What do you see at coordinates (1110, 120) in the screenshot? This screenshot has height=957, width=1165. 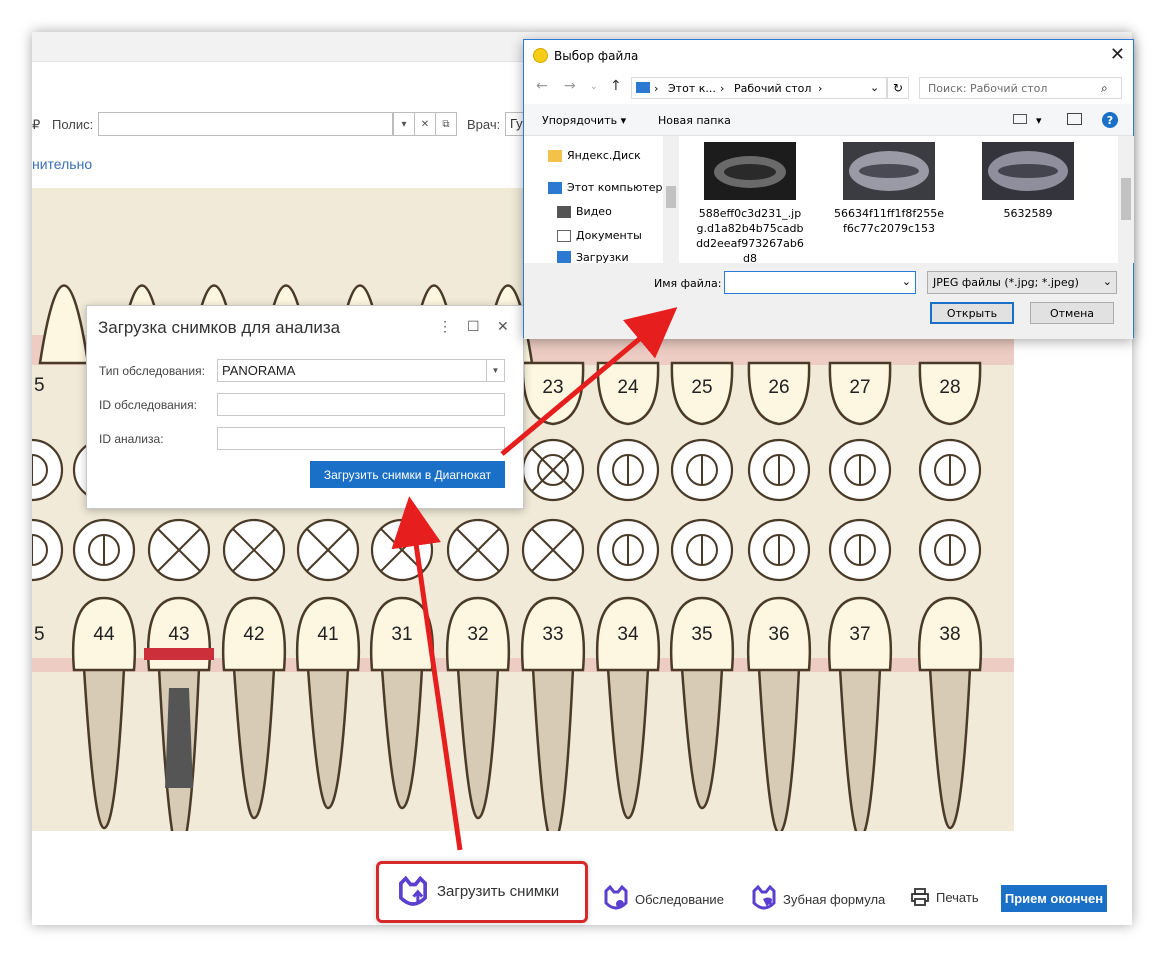 I see `help-icon: ?` at bounding box center [1110, 120].